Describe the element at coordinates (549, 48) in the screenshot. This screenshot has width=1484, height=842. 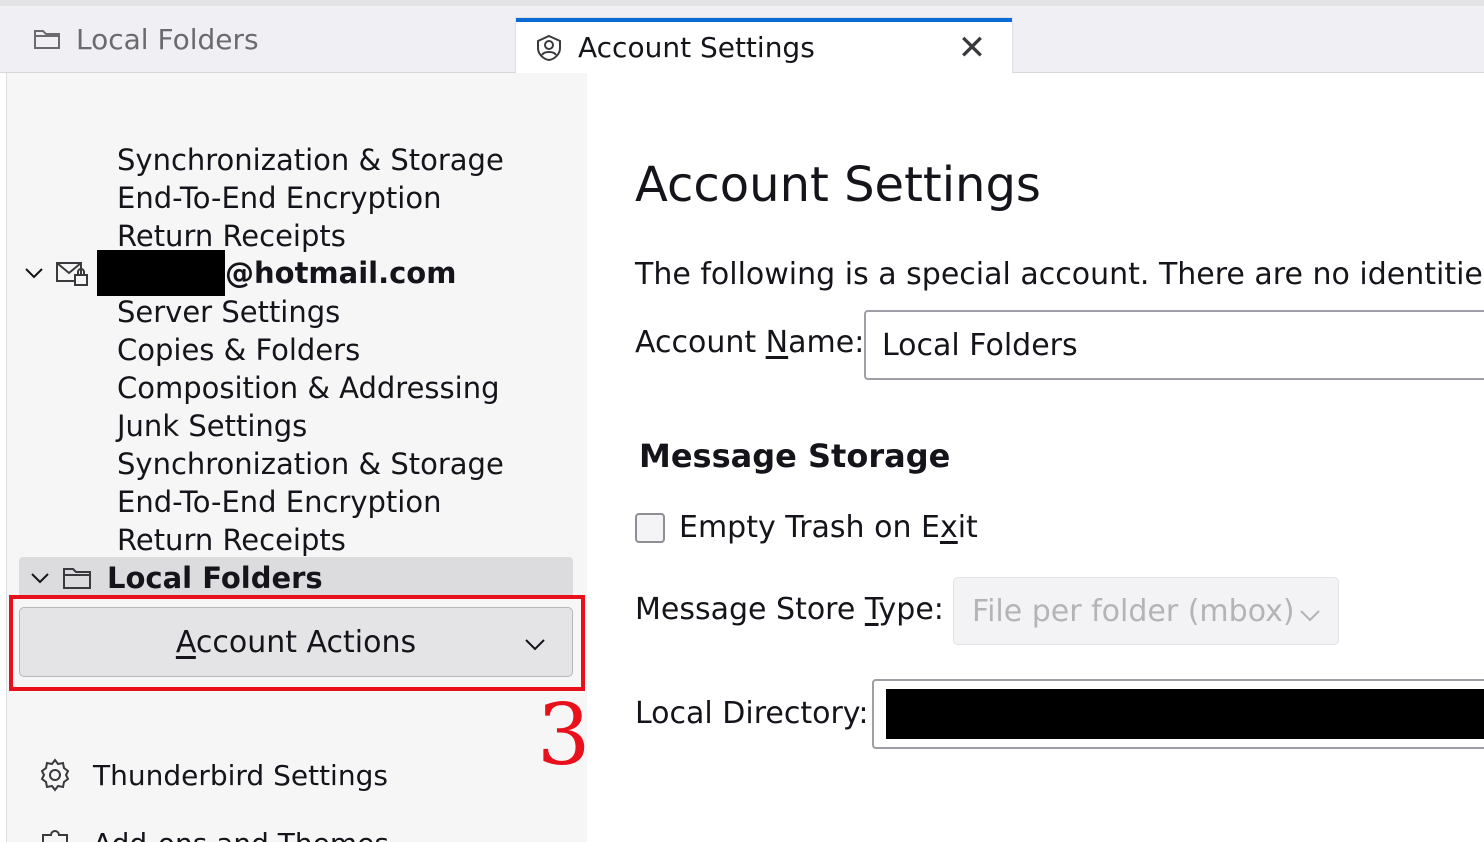
I see `account-settings-icon` at that location.